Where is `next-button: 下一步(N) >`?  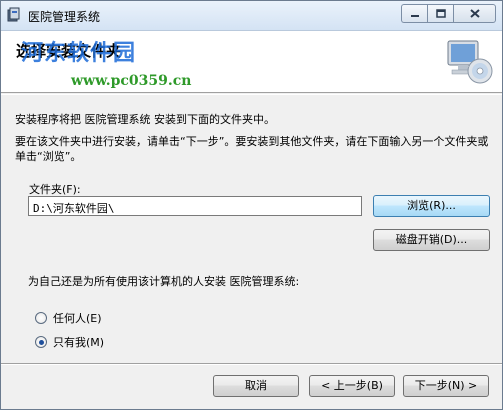
next-button: 下一步(N) > is located at coordinates (446, 386).